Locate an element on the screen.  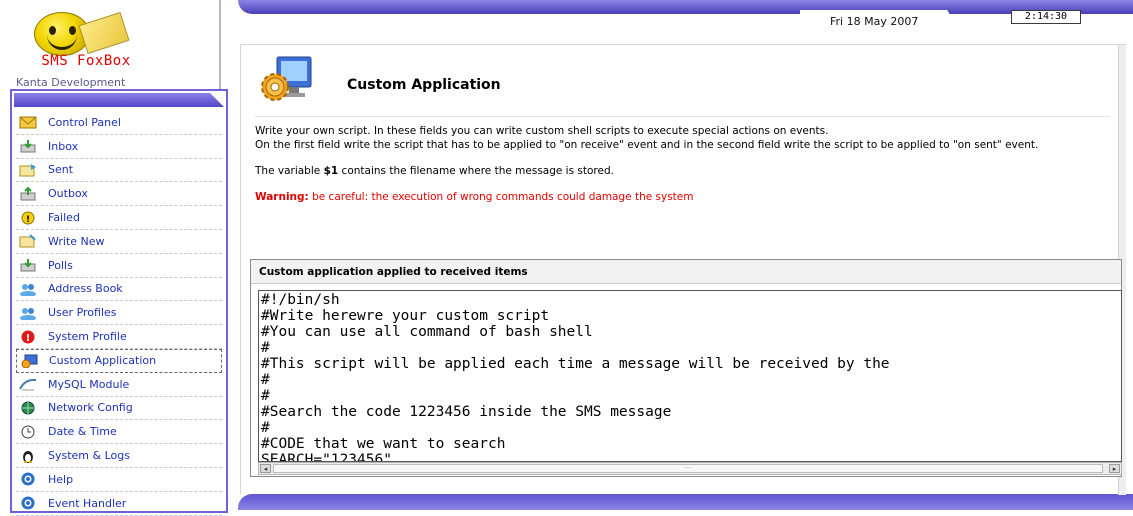
sidebar-divider is located at coordinates (220, 45).